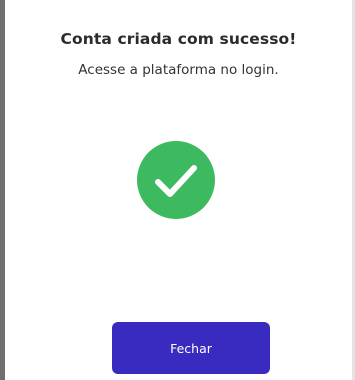  What do you see at coordinates (176, 180) in the screenshot?
I see `check-circle-icon` at bounding box center [176, 180].